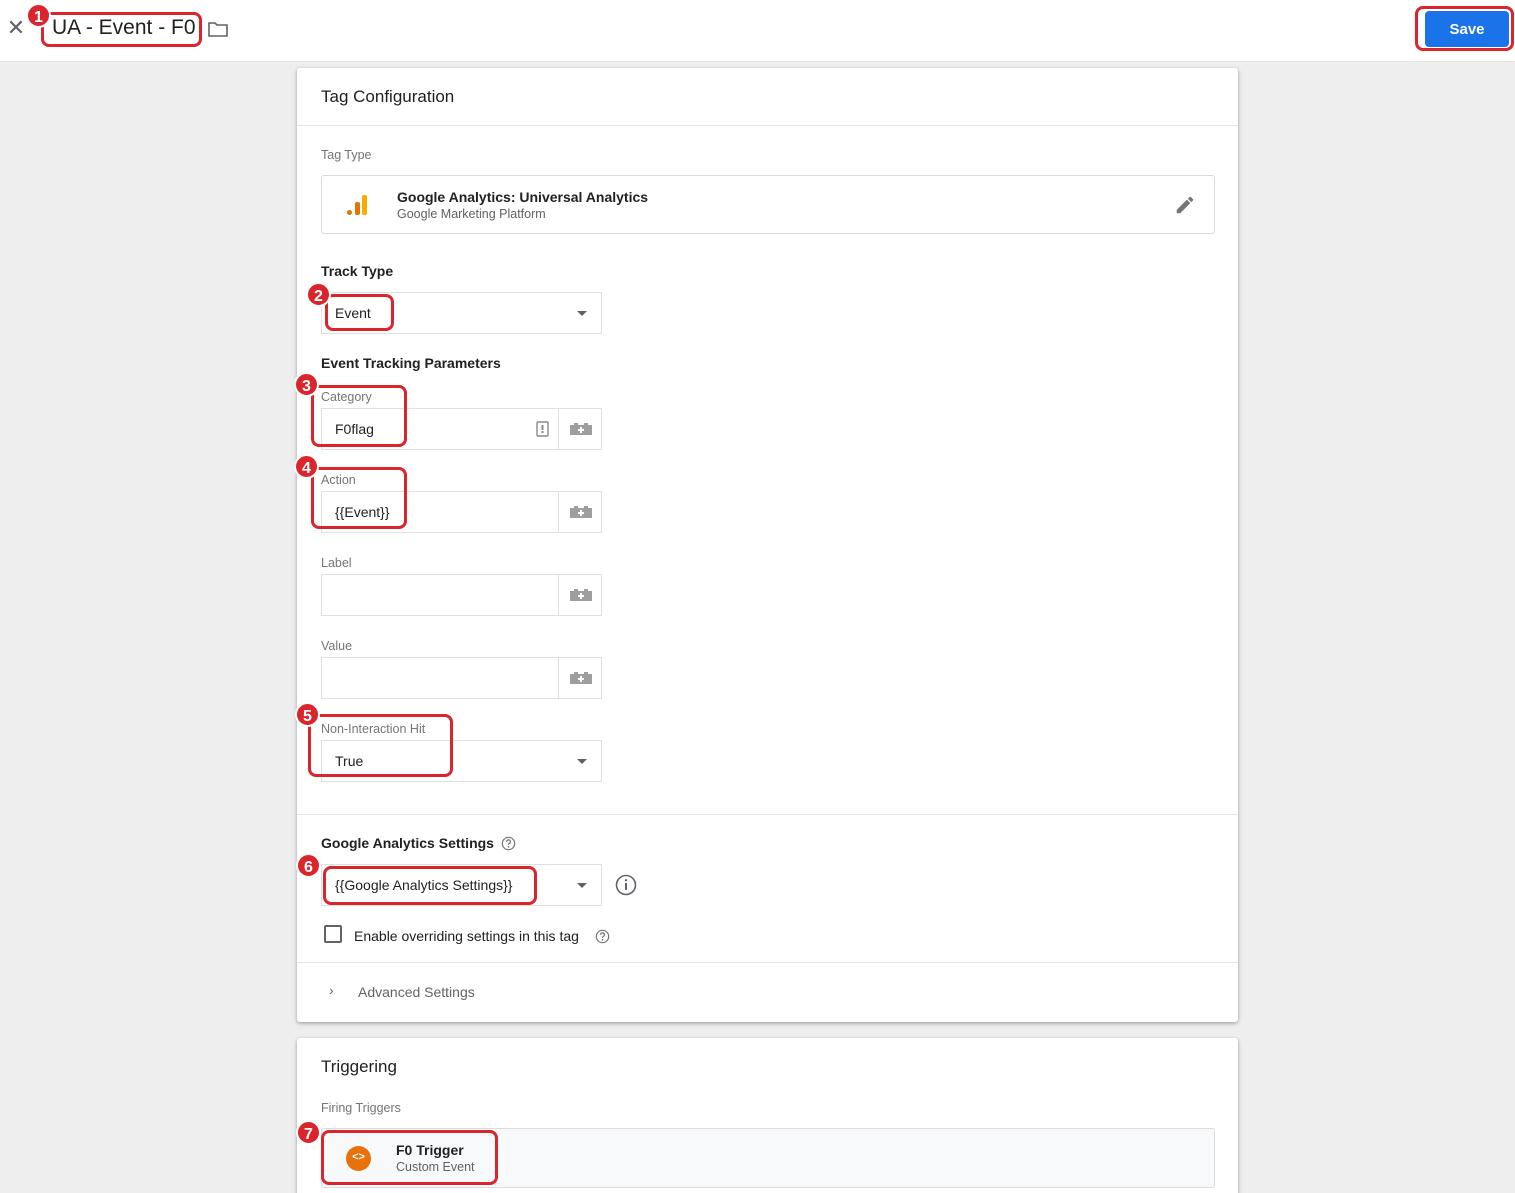 This screenshot has width=1515, height=1193. What do you see at coordinates (338, 480) in the screenshot?
I see `action-label: Action` at bounding box center [338, 480].